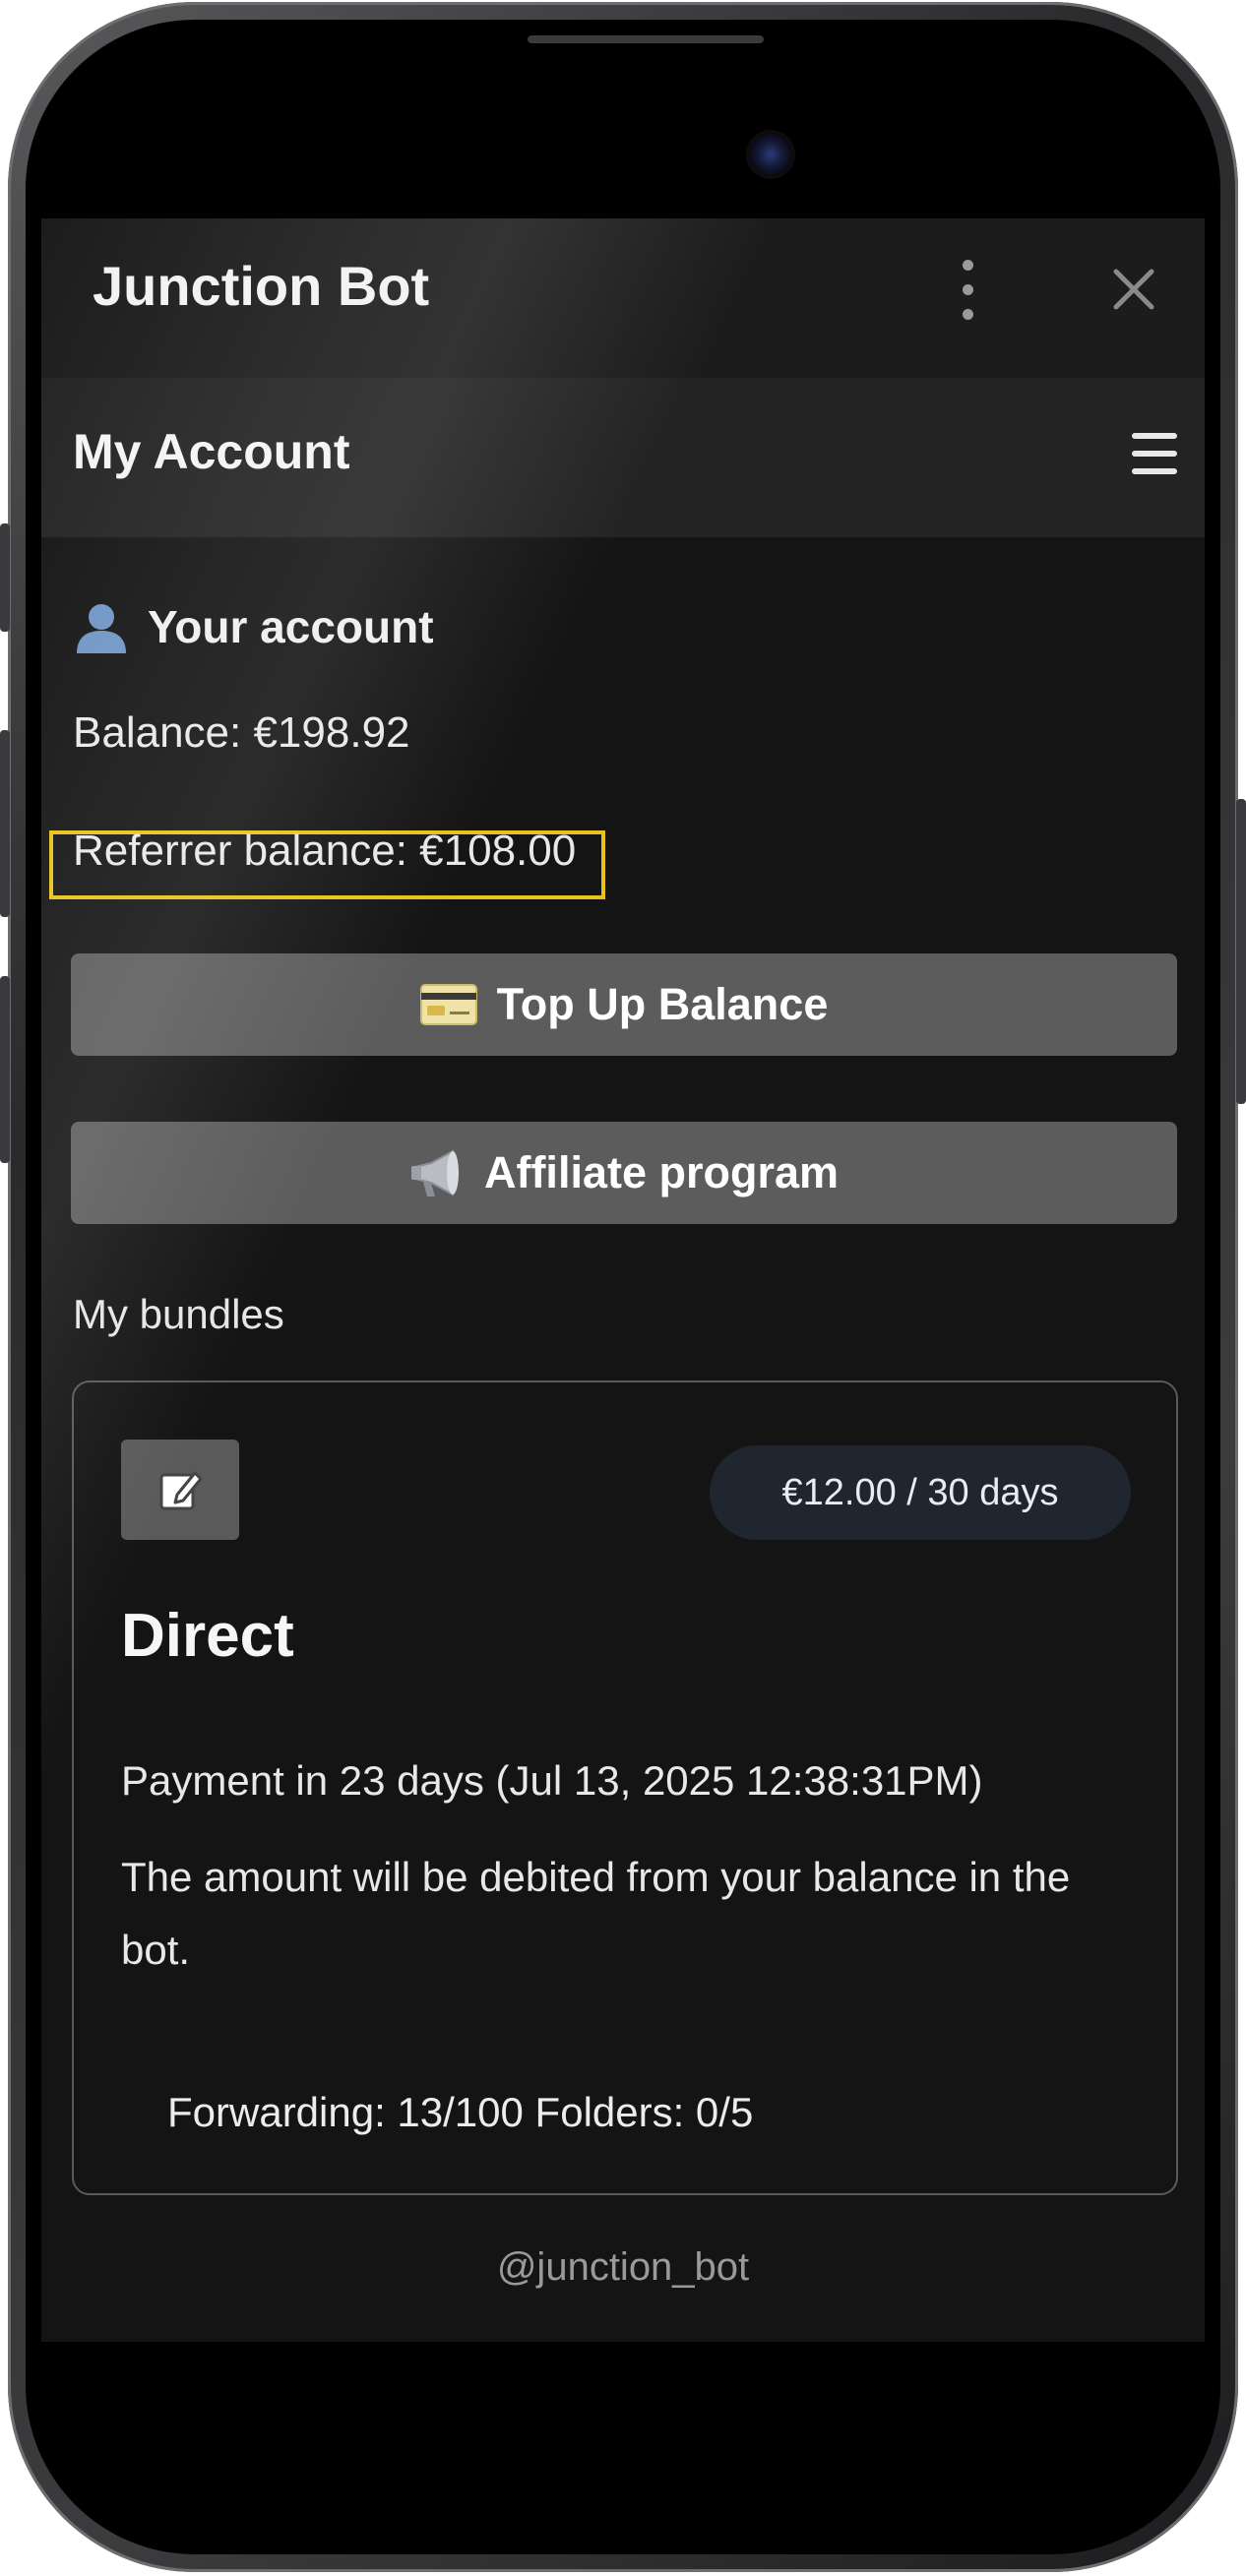  What do you see at coordinates (623, 298) in the screenshot?
I see `mini-app-topbar: Junction Bot` at bounding box center [623, 298].